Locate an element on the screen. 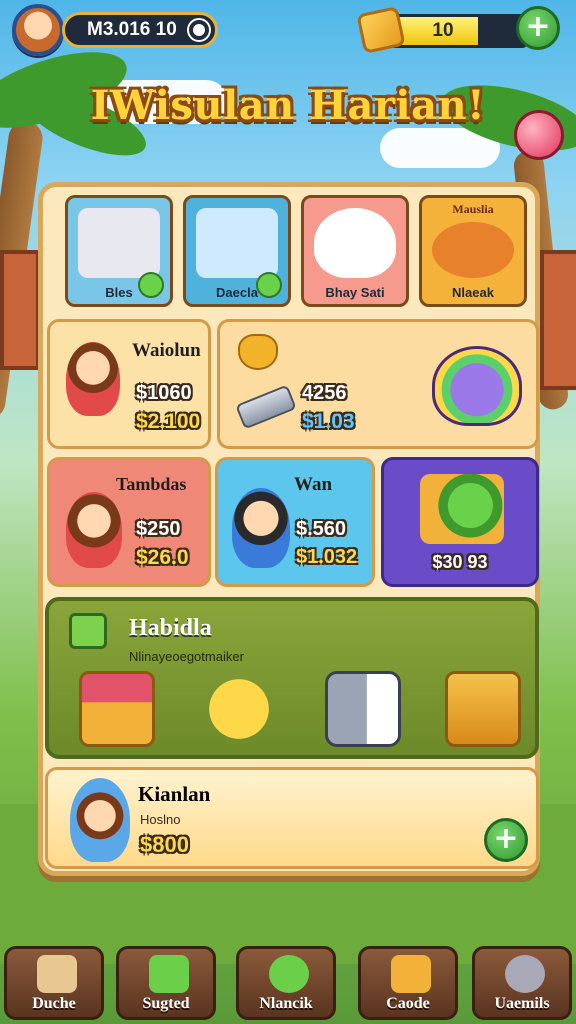 This screenshot has width=576, height=1024. nav-label: Nlancik is located at coordinates (286, 1003).